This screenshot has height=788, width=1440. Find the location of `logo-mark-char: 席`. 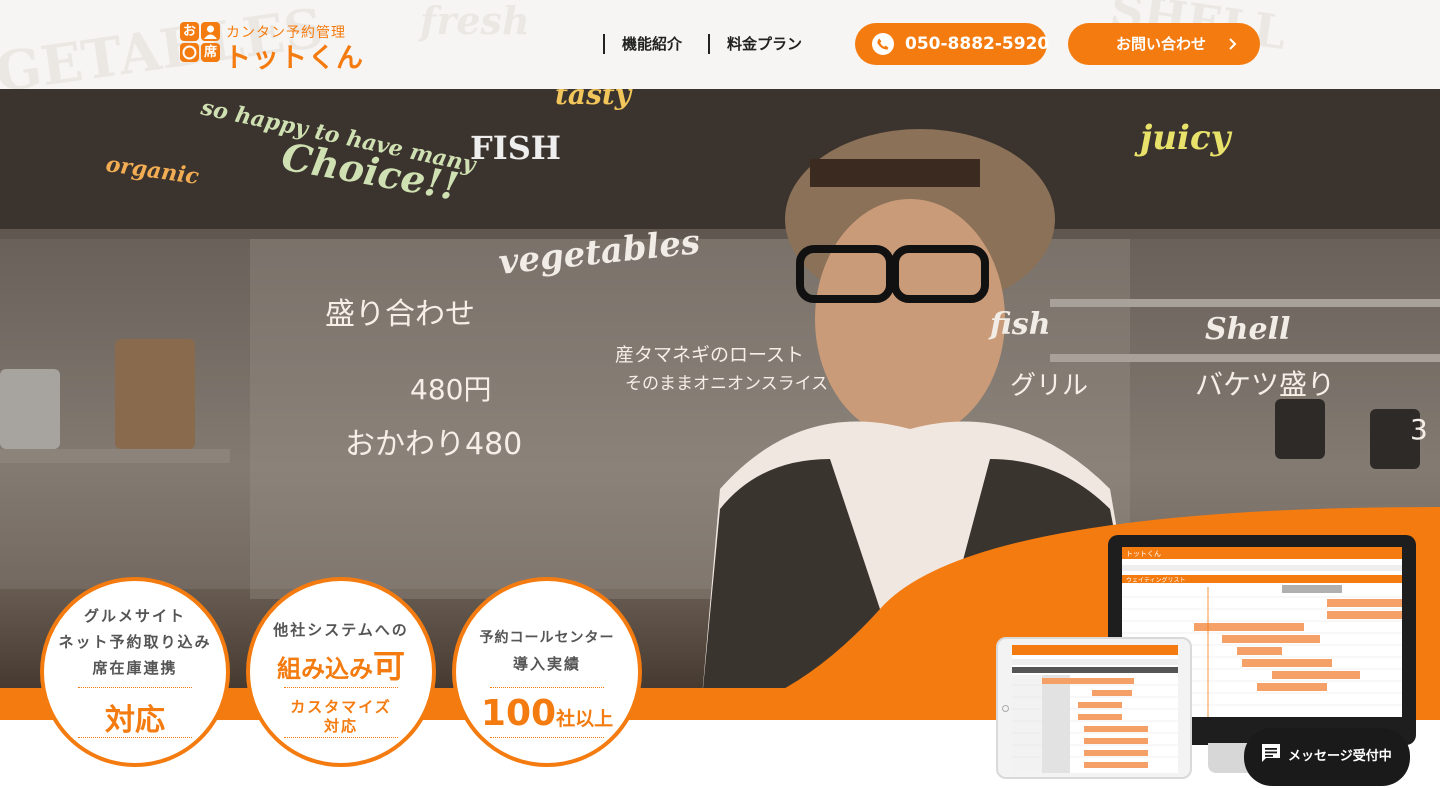

logo-mark-char: 席 is located at coordinates (210, 52).